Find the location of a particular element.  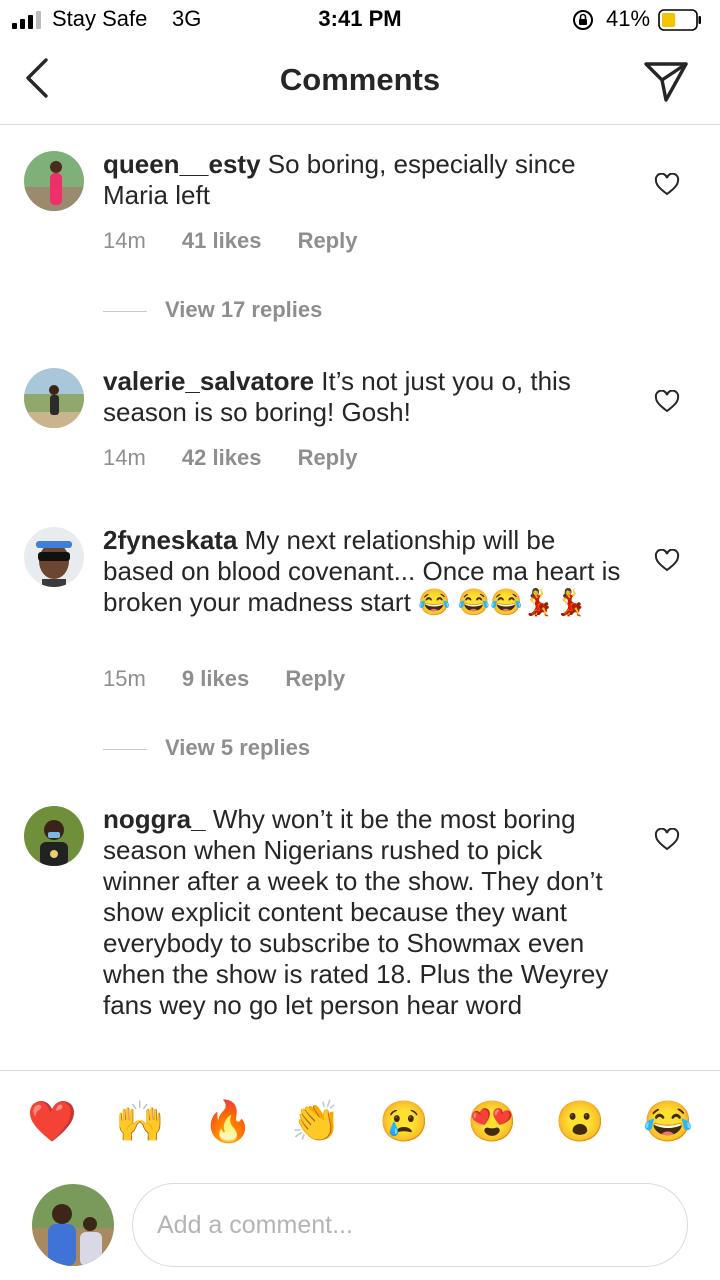

likes-count: 9 likes is located at coordinates (215, 678).